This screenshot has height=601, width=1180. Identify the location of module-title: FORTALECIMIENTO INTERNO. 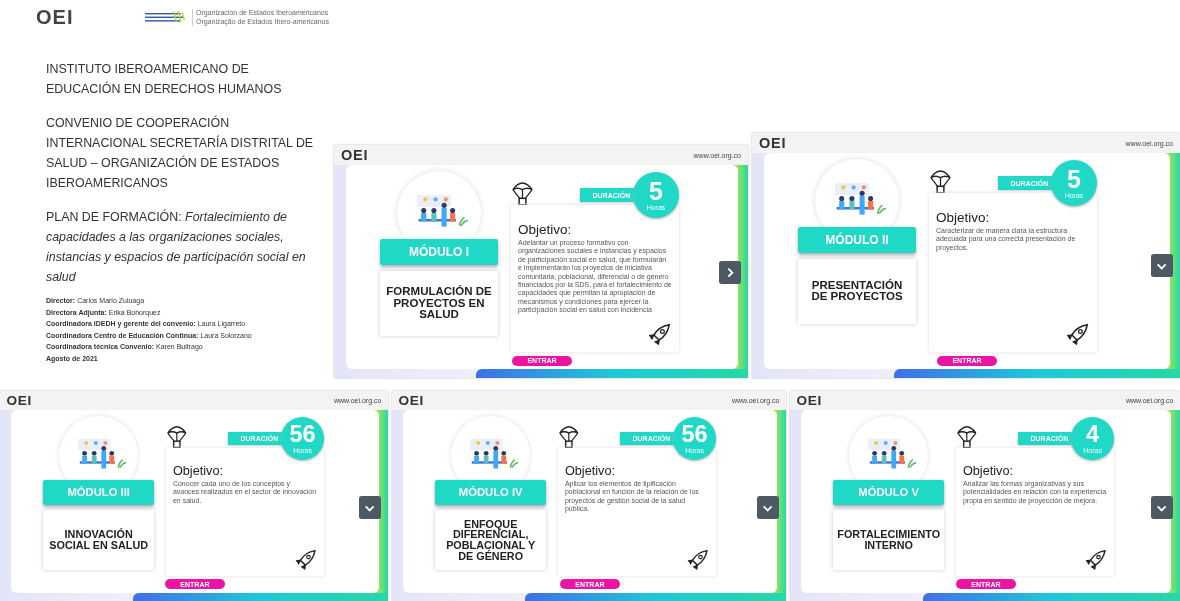
(889, 540).